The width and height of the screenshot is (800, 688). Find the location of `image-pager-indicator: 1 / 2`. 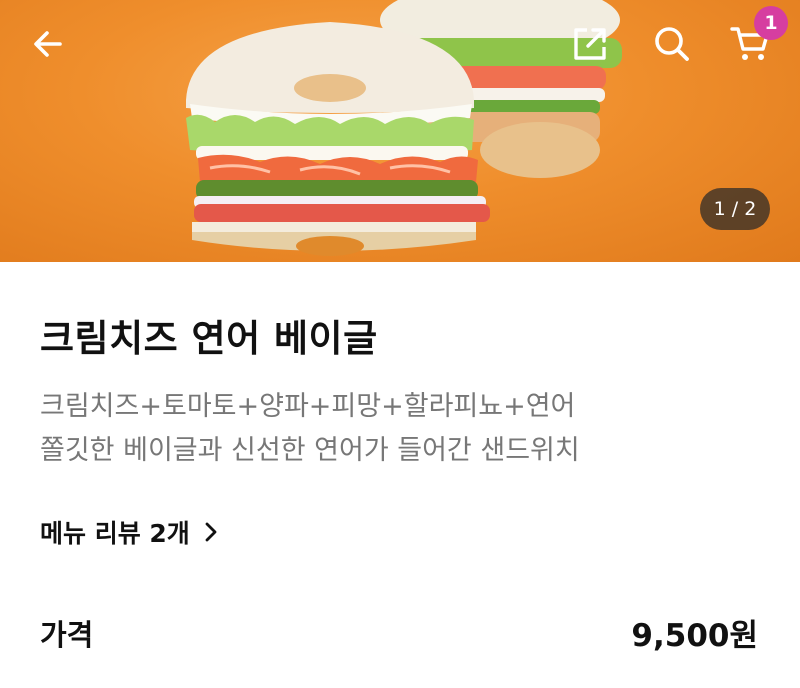

image-pager-indicator: 1 / 2 is located at coordinates (735, 209).